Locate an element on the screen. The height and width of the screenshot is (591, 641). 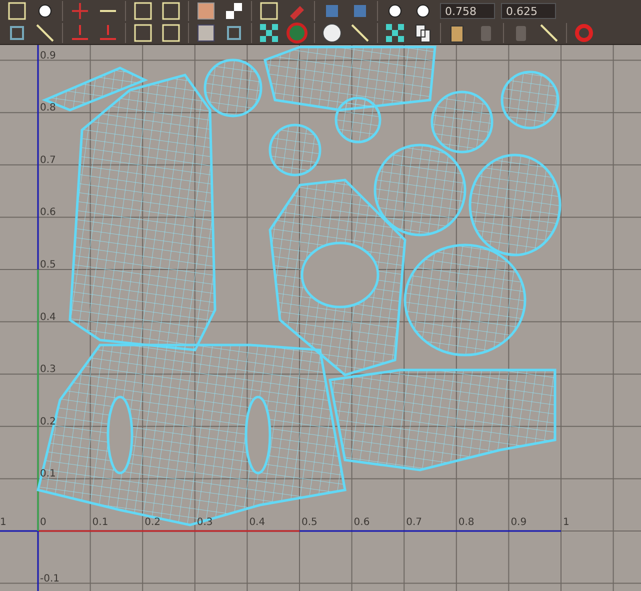
axis-label: 0.2 is located at coordinates (152, 522).